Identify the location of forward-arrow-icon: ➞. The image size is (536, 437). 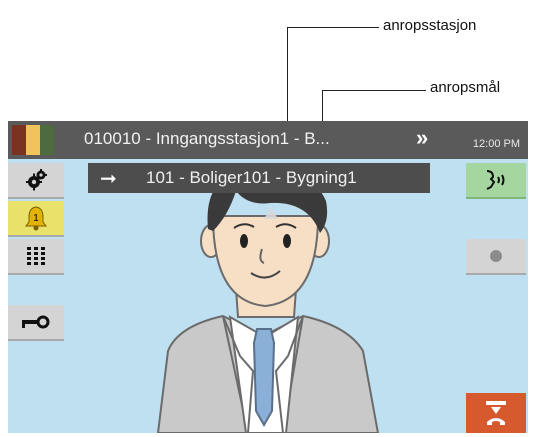
(108, 179).